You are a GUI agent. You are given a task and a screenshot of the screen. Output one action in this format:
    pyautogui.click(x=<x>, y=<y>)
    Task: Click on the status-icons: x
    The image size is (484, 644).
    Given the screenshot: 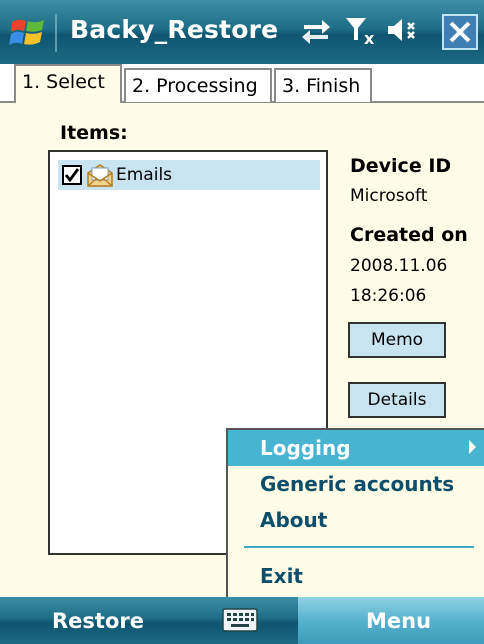 What is the action you would take?
    pyautogui.click(x=360, y=32)
    